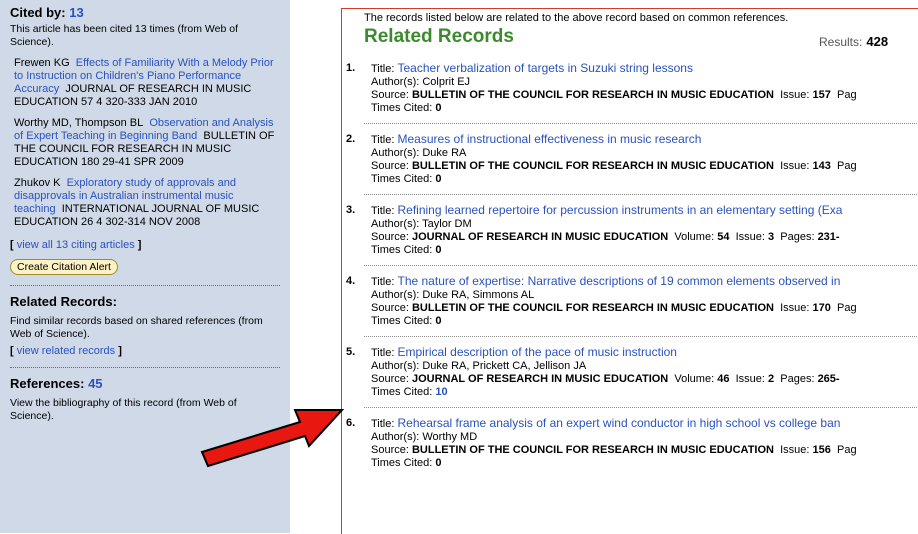 The height and width of the screenshot is (534, 918). I want to click on bracket-close: ], so click(120, 351).